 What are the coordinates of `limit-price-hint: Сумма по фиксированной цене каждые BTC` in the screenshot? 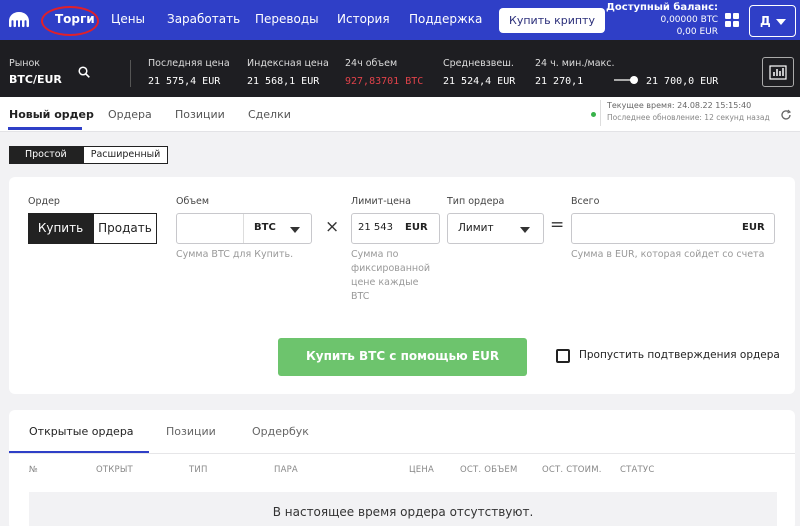 It's located at (390, 276).